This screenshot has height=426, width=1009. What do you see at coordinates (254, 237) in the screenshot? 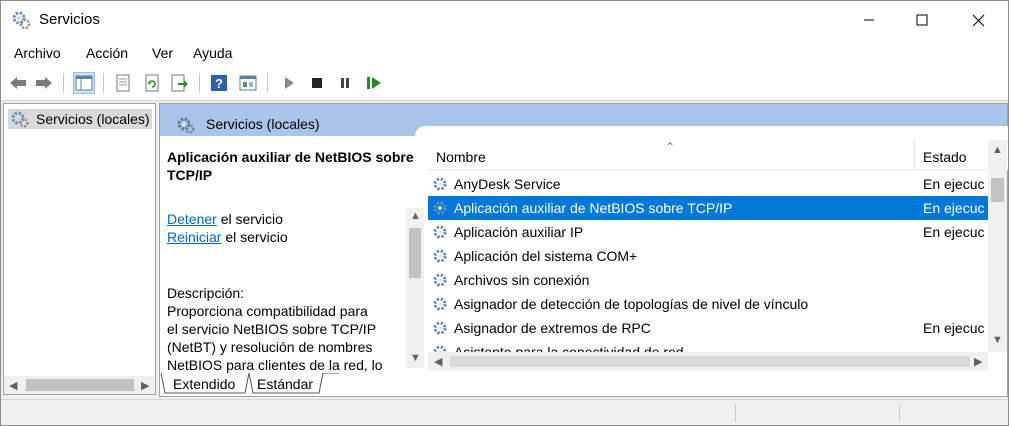
I see `restart-action-text: el servicio` at bounding box center [254, 237].